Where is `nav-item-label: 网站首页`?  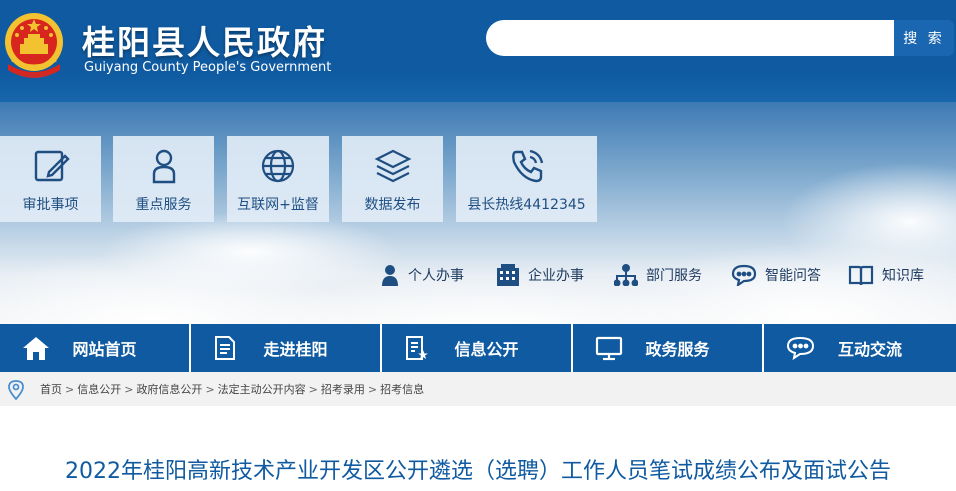 nav-item-label: 网站首页 is located at coordinates (104, 349).